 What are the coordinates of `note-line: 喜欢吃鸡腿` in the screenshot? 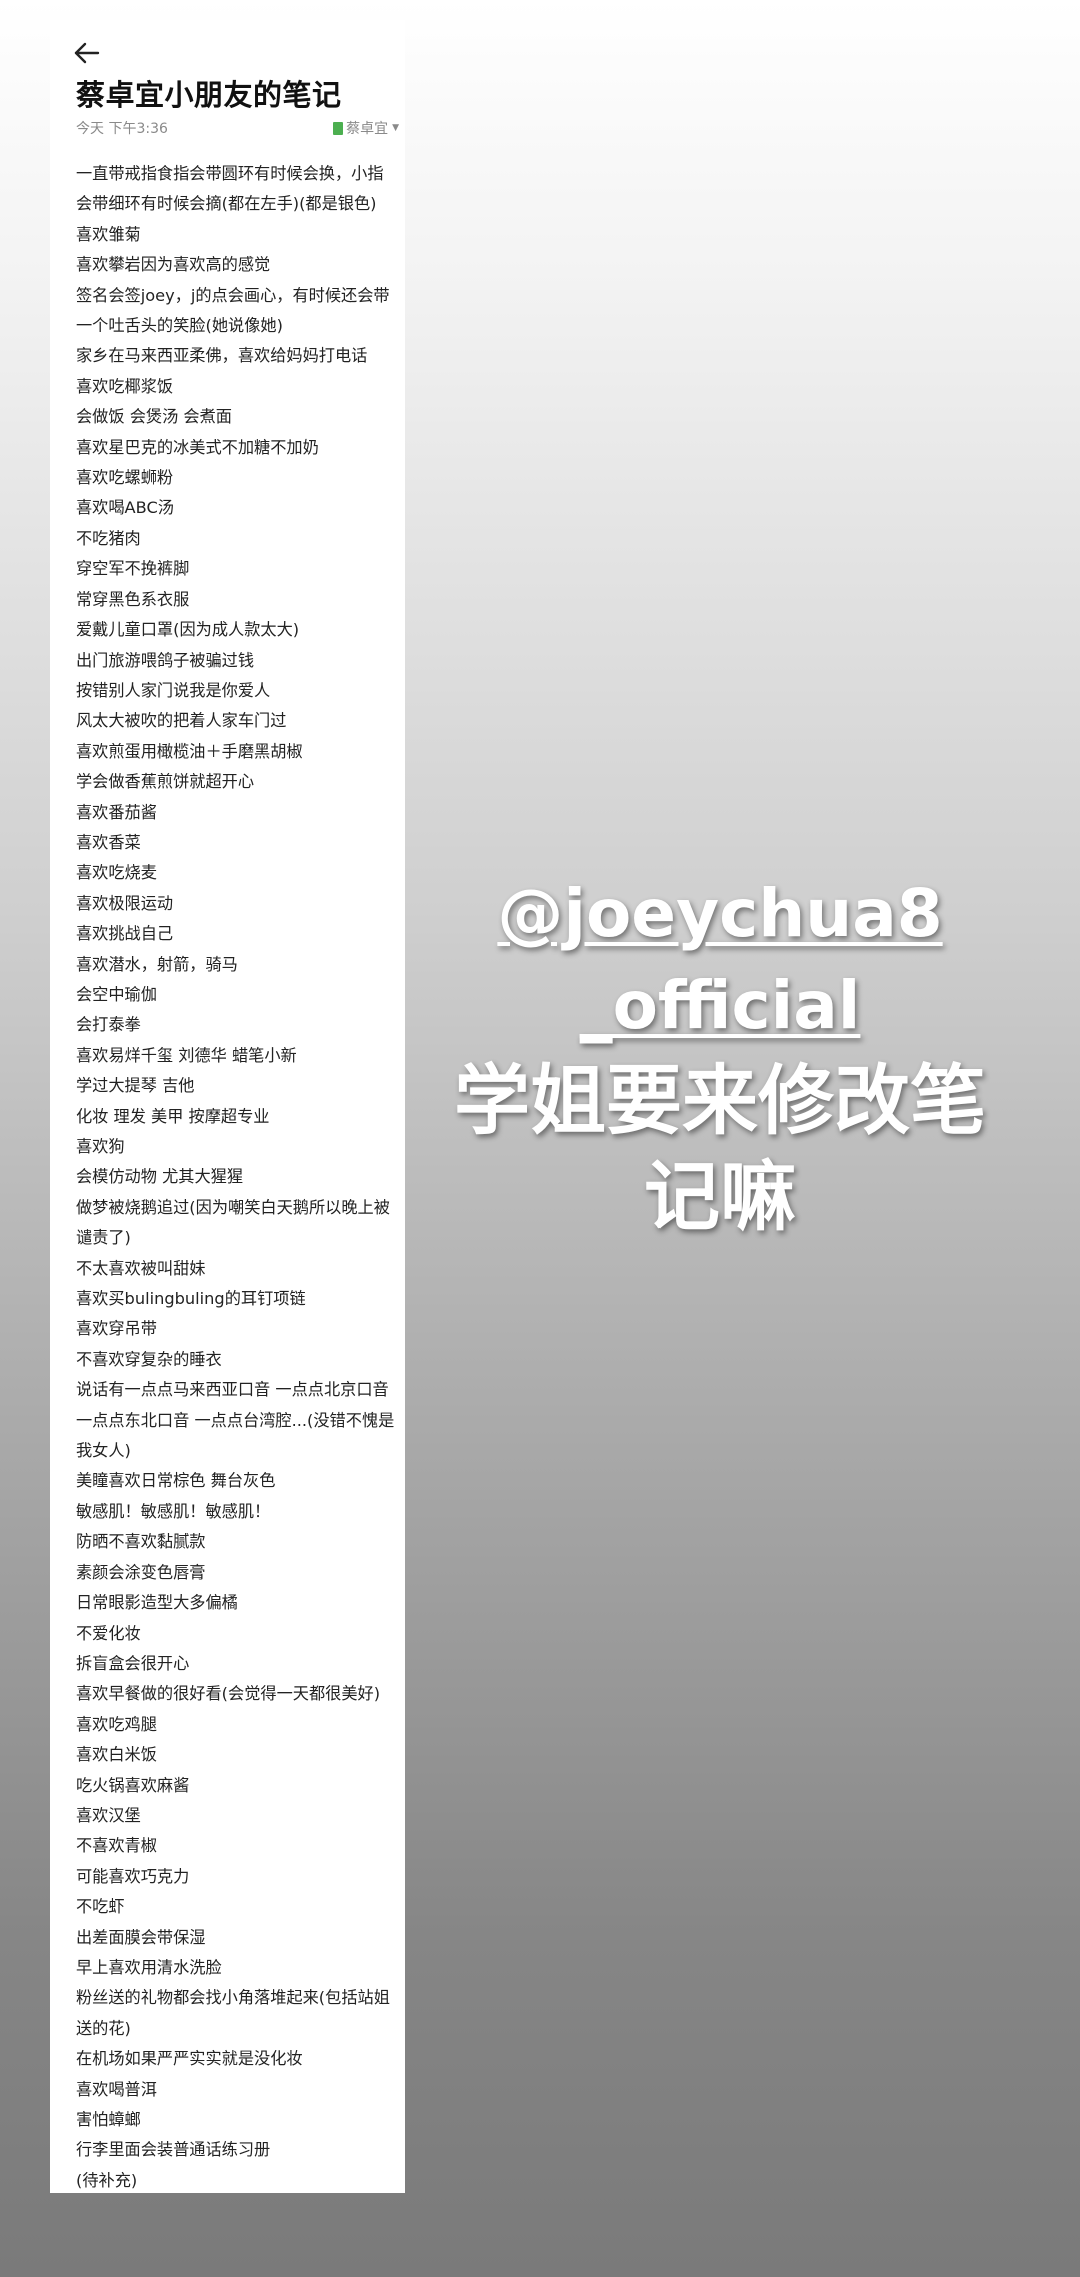 It's located at (116, 1724).